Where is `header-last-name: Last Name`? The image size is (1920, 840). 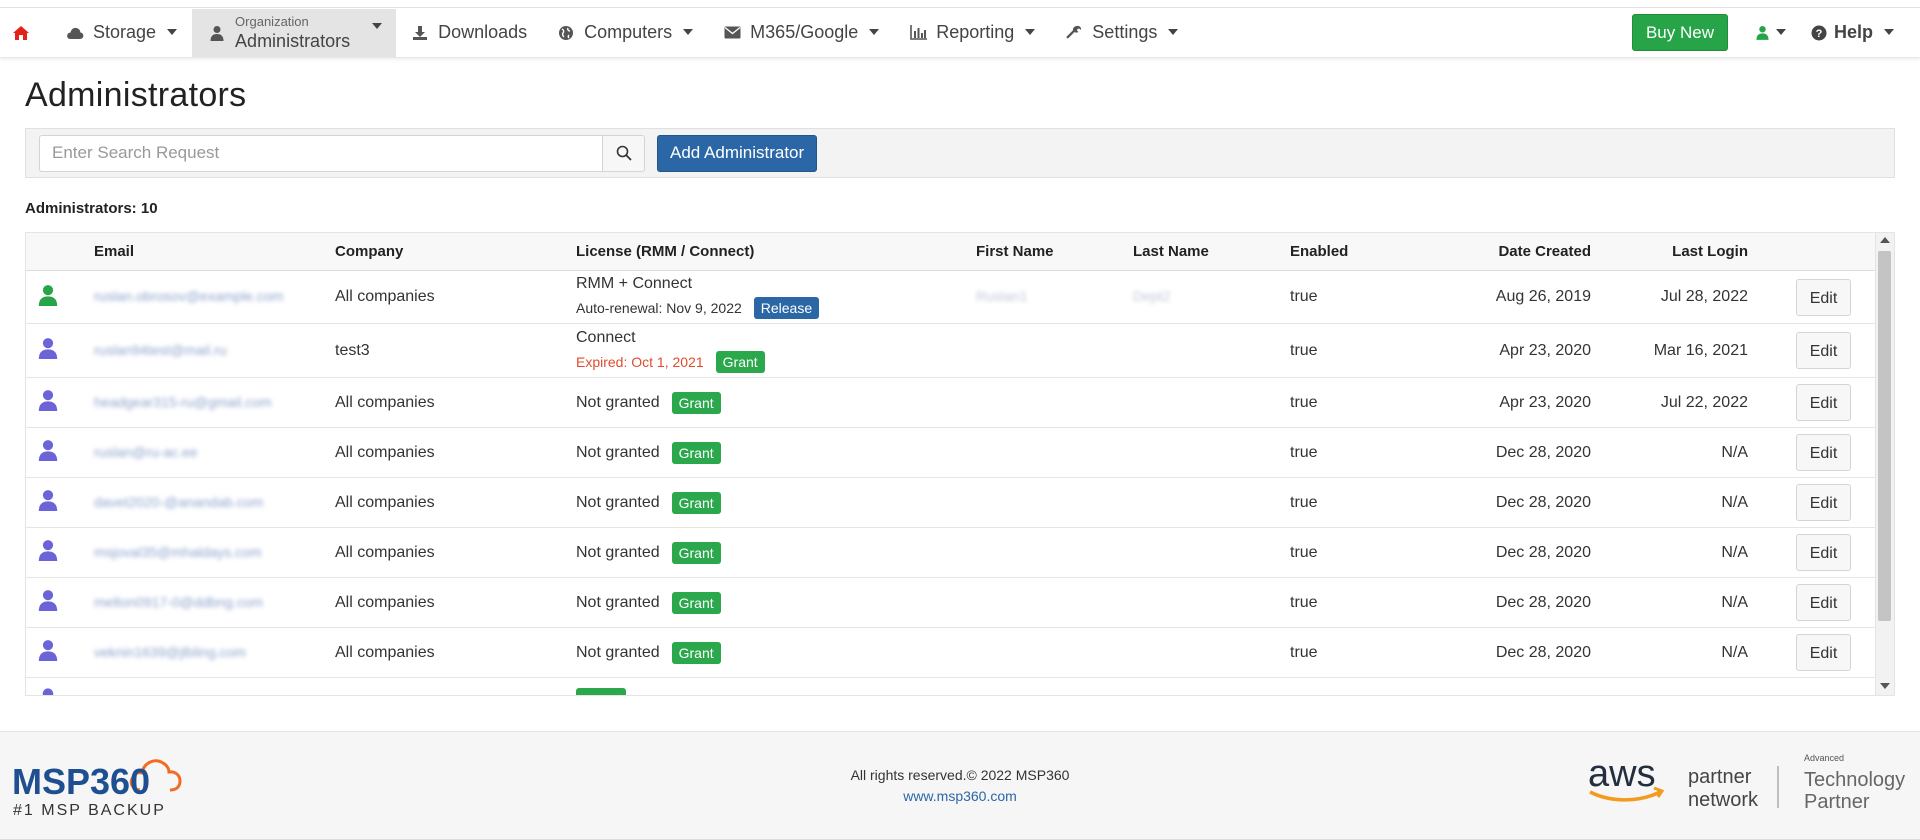
header-last-name: Last Name is located at coordinates (1211, 251).